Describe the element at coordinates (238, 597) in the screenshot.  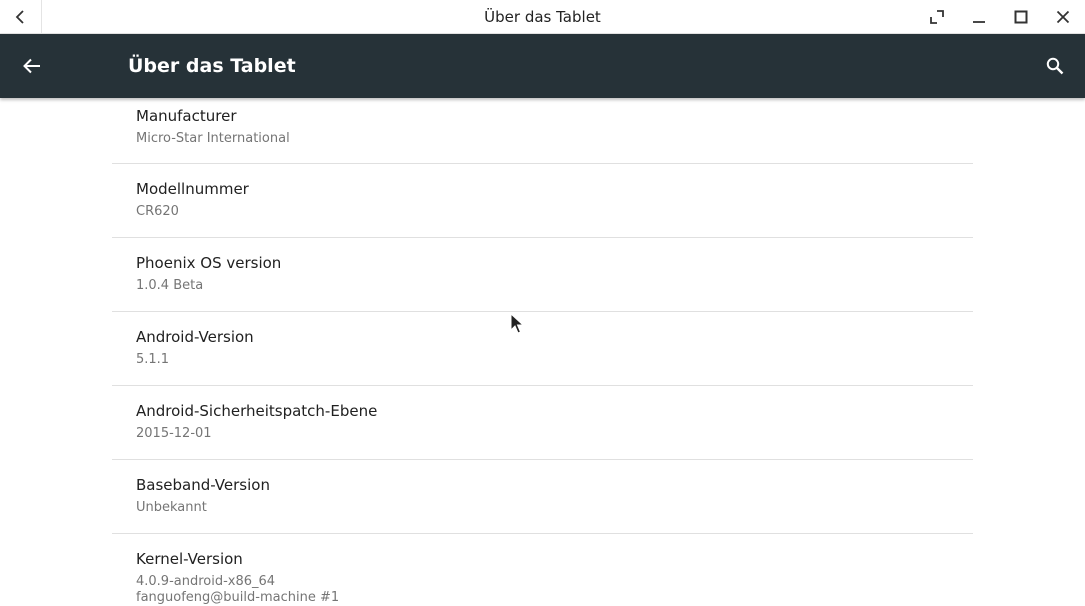
I see `list-item-summary-line2: fanguofeng@build-machine #1` at that location.